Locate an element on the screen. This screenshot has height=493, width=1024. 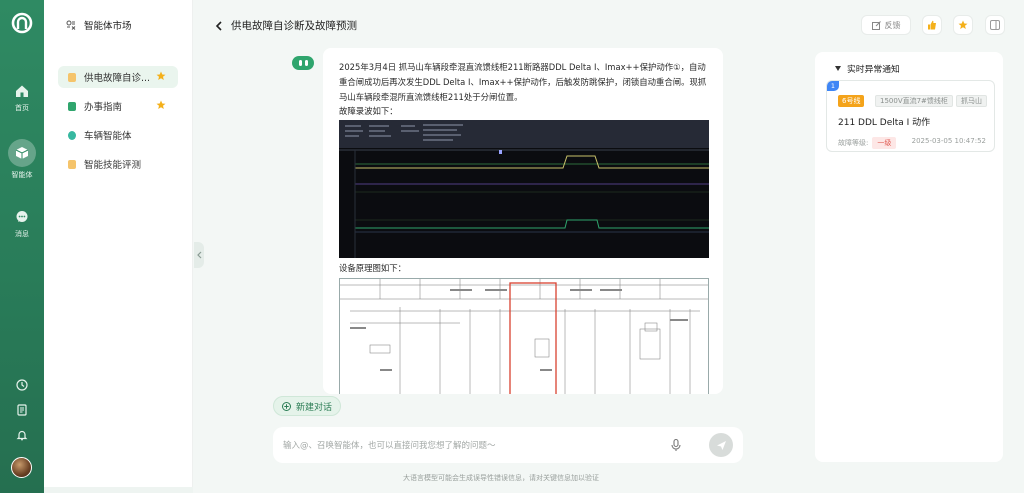
avatar is located at coordinates (21, 467).